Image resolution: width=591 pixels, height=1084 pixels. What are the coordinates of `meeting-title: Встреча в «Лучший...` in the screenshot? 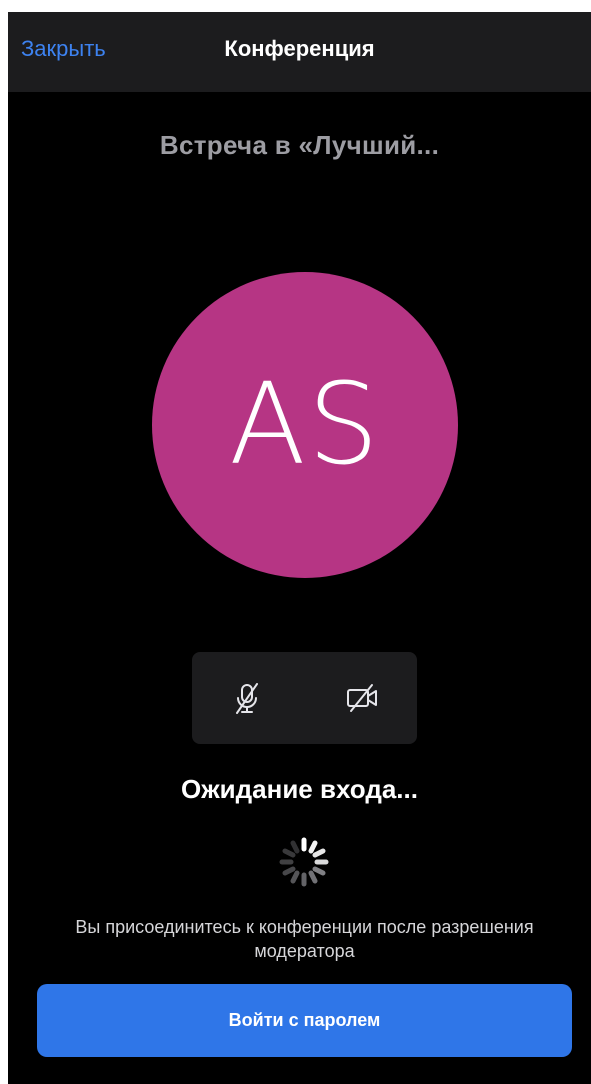 It's located at (299, 145).